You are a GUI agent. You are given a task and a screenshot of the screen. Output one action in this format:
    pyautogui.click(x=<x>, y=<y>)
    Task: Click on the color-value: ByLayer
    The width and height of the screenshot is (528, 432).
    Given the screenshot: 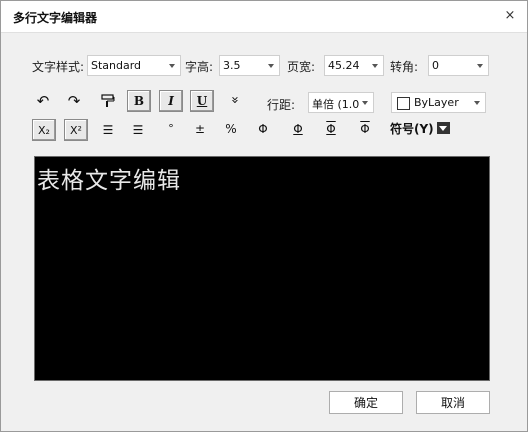 What is the action you would take?
    pyautogui.click(x=436, y=102)
    